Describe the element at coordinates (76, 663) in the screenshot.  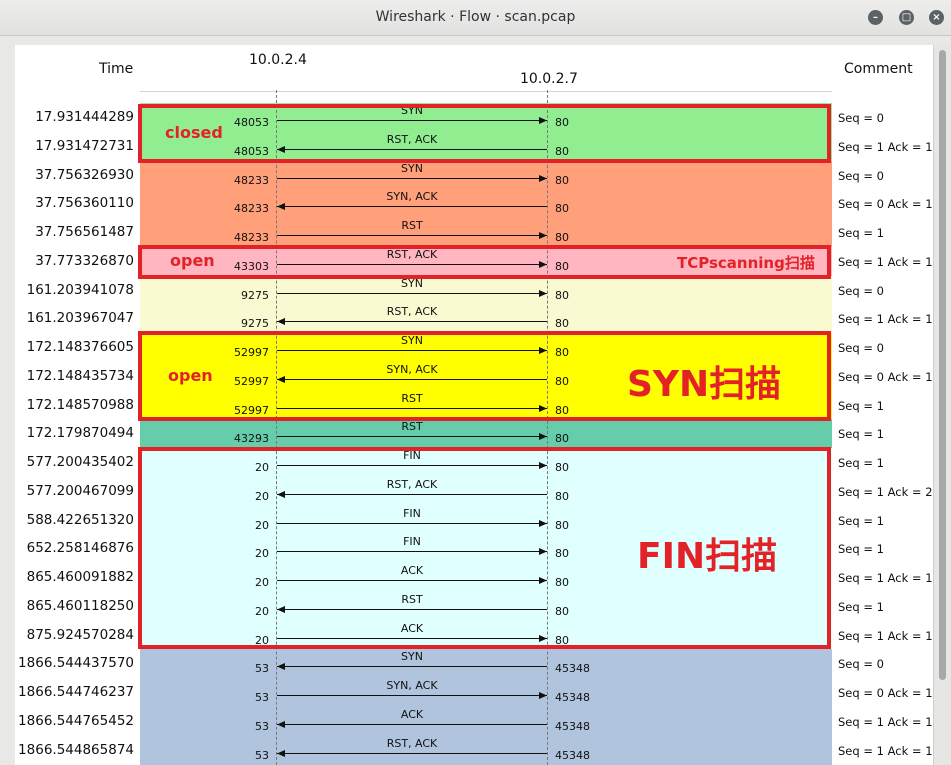
I see `time-cell: 1866.544437570` at that location.